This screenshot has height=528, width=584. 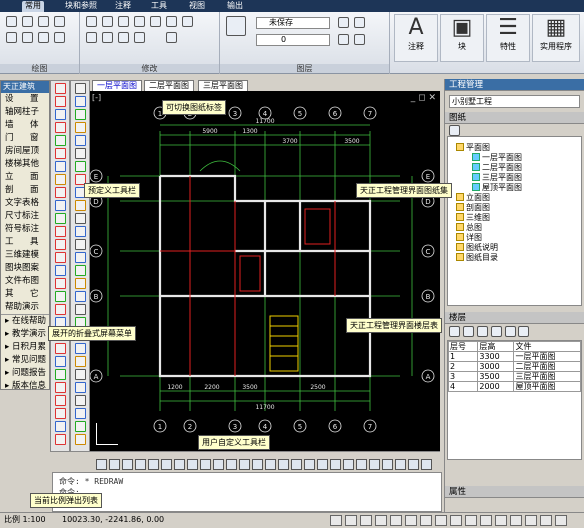 I want to click on sheet-tree-node: 图纸说明, so click(x=514, y=248).